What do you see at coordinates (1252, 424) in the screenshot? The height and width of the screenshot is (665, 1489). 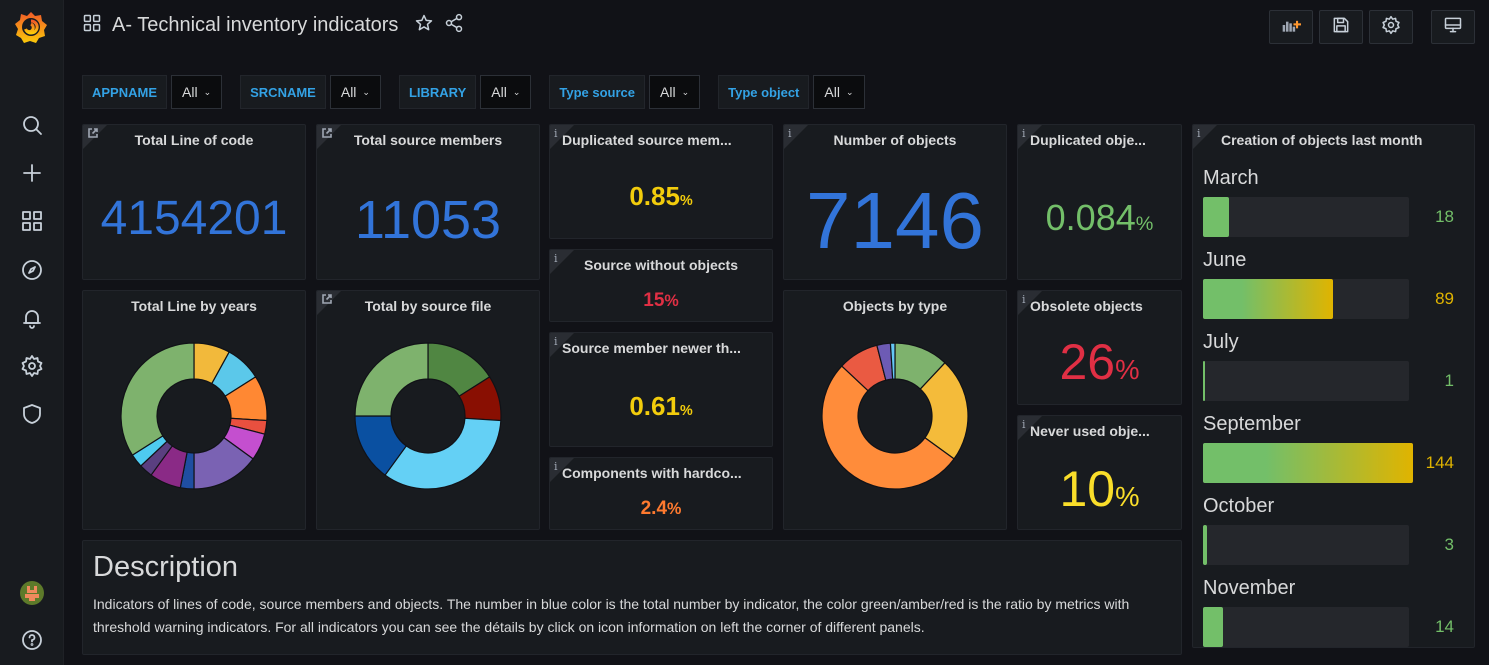 I see `bar-label: September` at bounding box center [1252, 424].